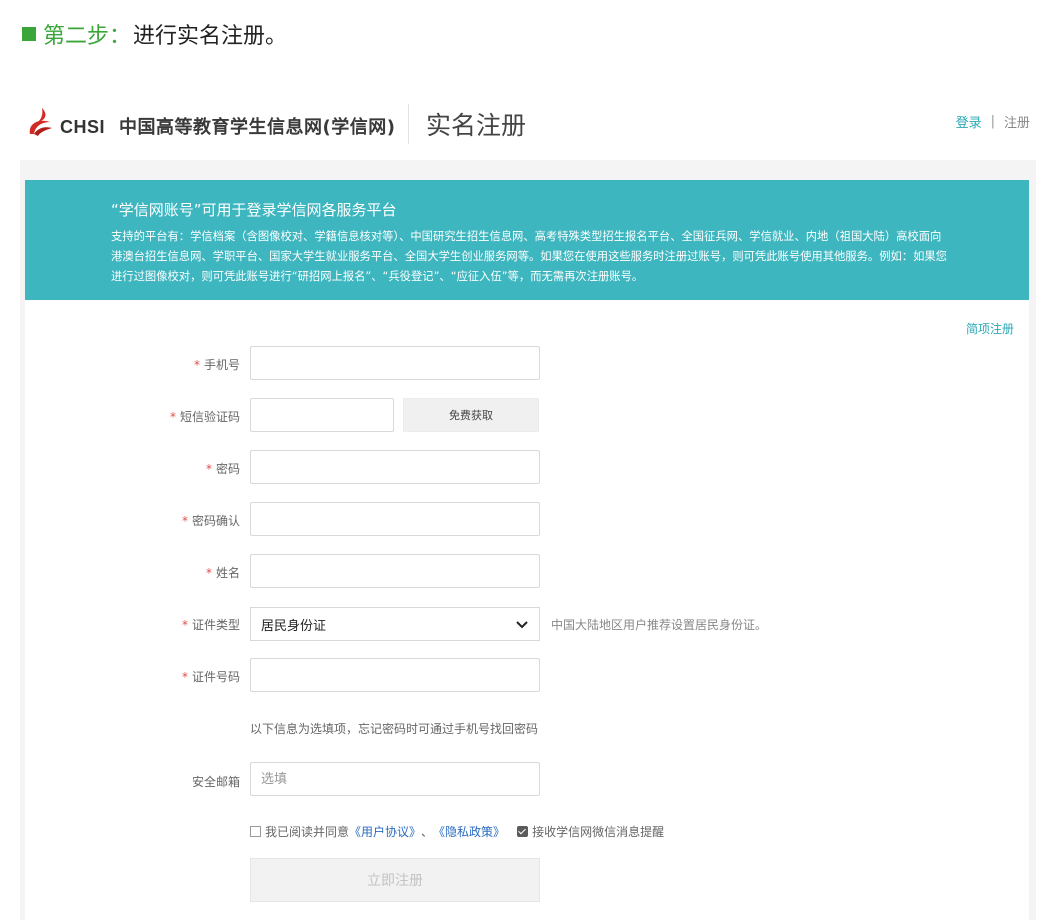 Image resolution: width=1062 pixels, height=920 pixels. I want to click on step-heading: 第二步： 进行实名注册。, so click(154, 34).